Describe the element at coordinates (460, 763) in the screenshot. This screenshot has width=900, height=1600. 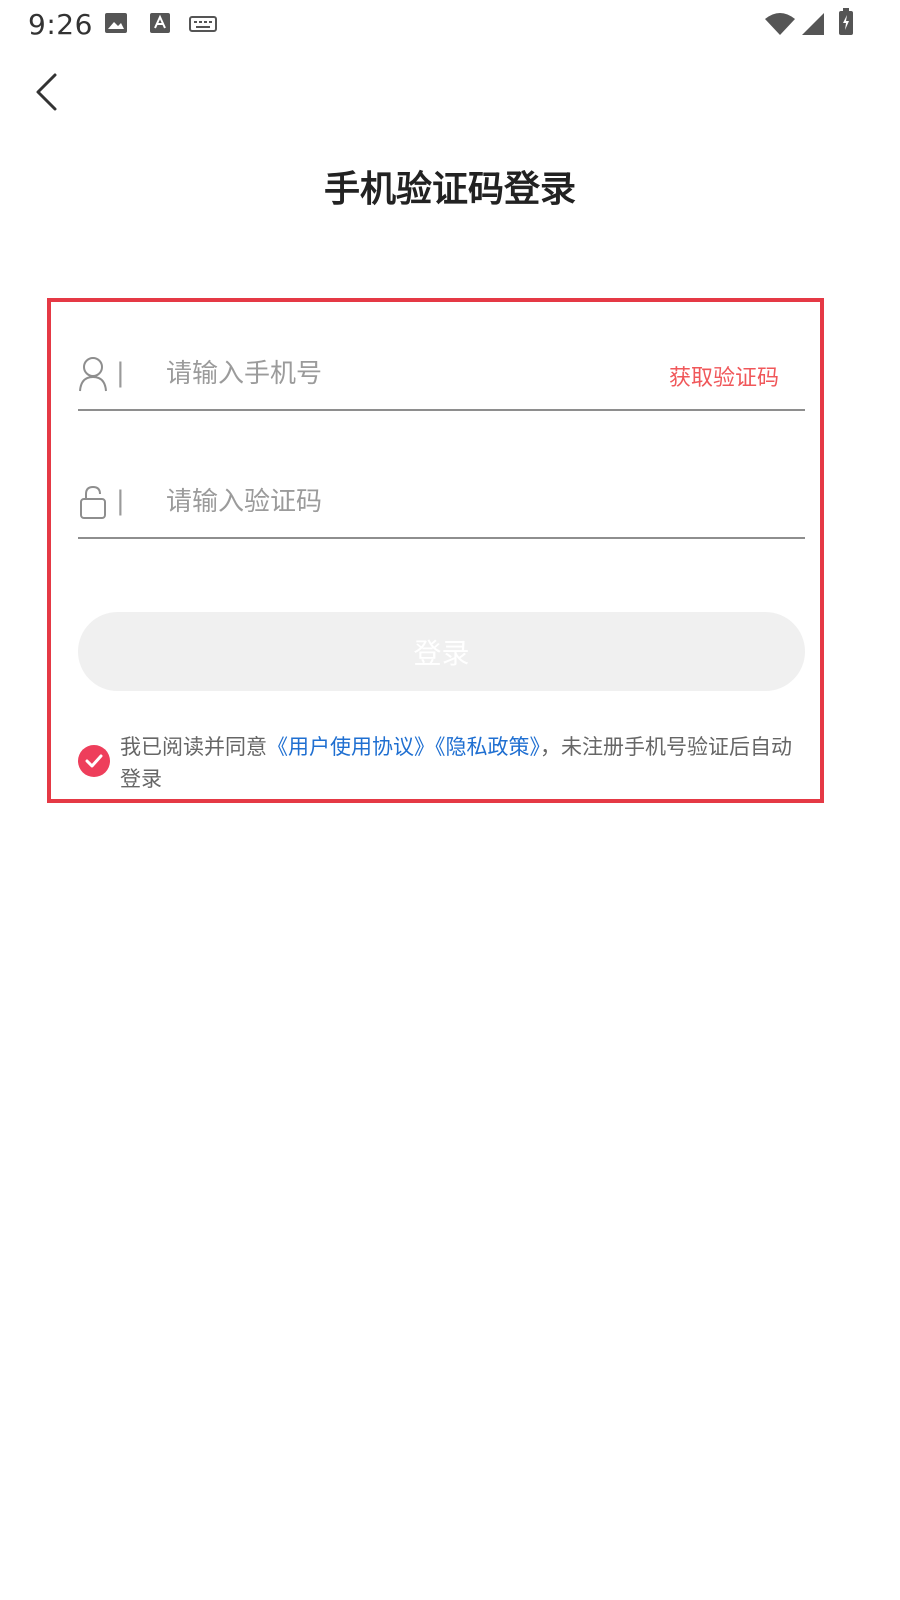
I see `agreement-text: 我已阅读并同意《用户使用协议》《隐私政策》，未注册手机号验证后自动登录` at that location.